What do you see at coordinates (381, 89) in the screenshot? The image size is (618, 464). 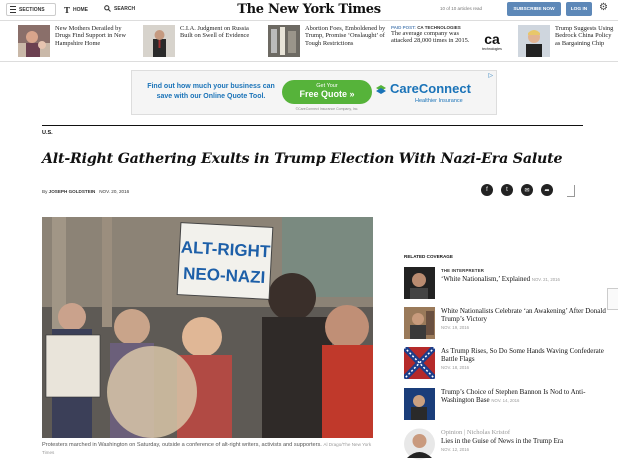 I see `careconnect-logo-icon` at bounding box center [381, 89].